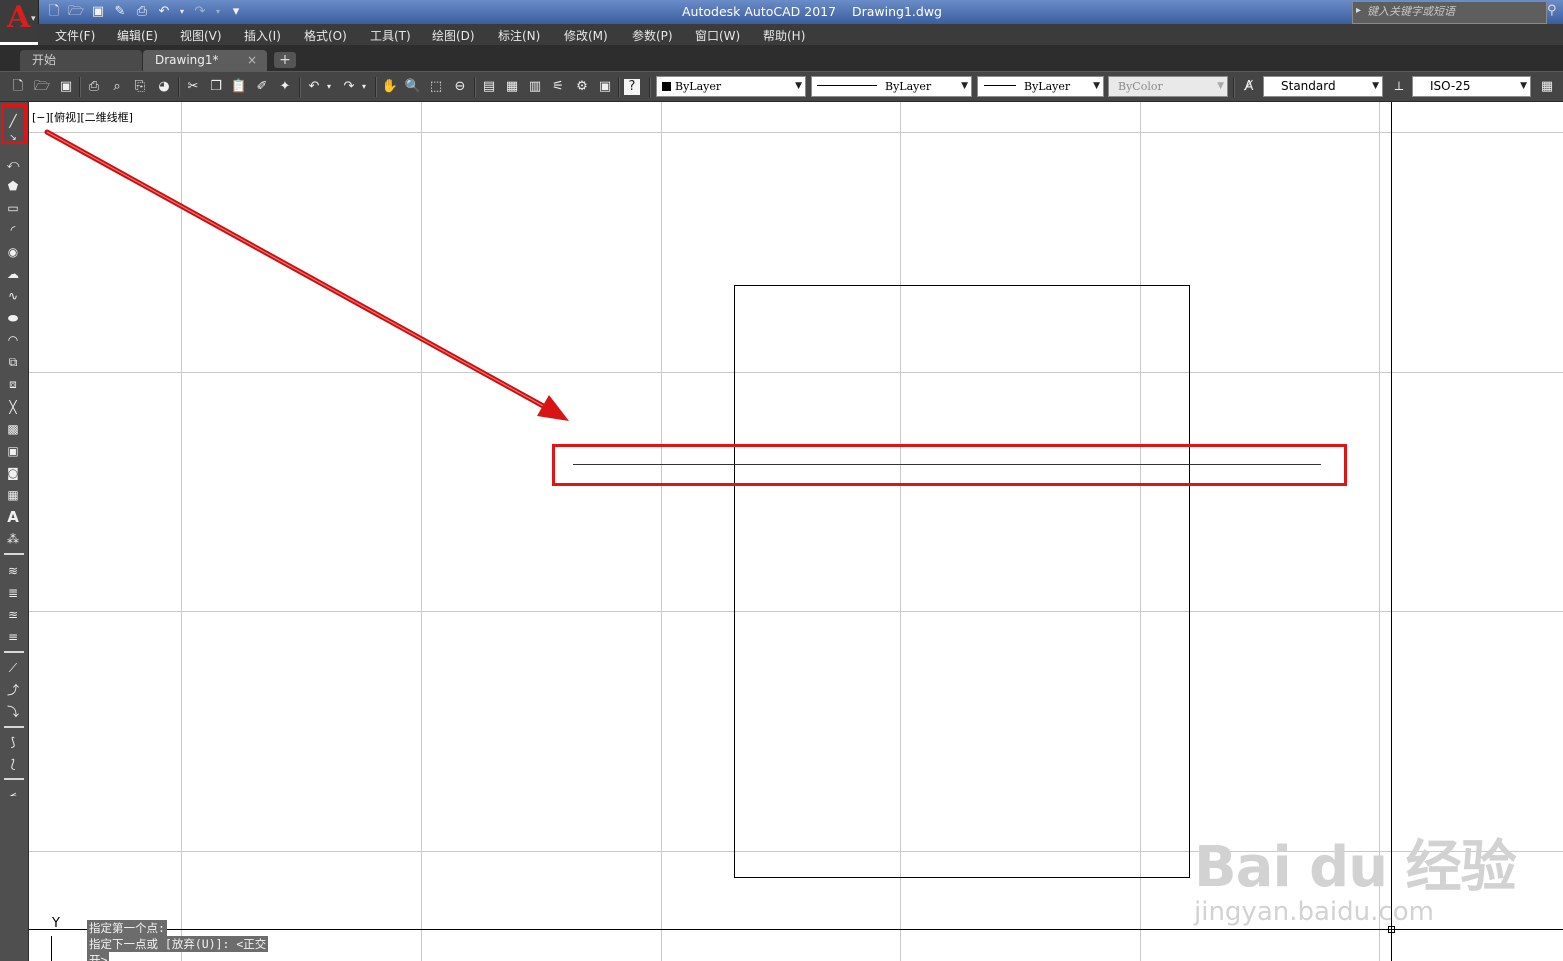  I want to click on copy-icon: ❐, so click(216, 87).